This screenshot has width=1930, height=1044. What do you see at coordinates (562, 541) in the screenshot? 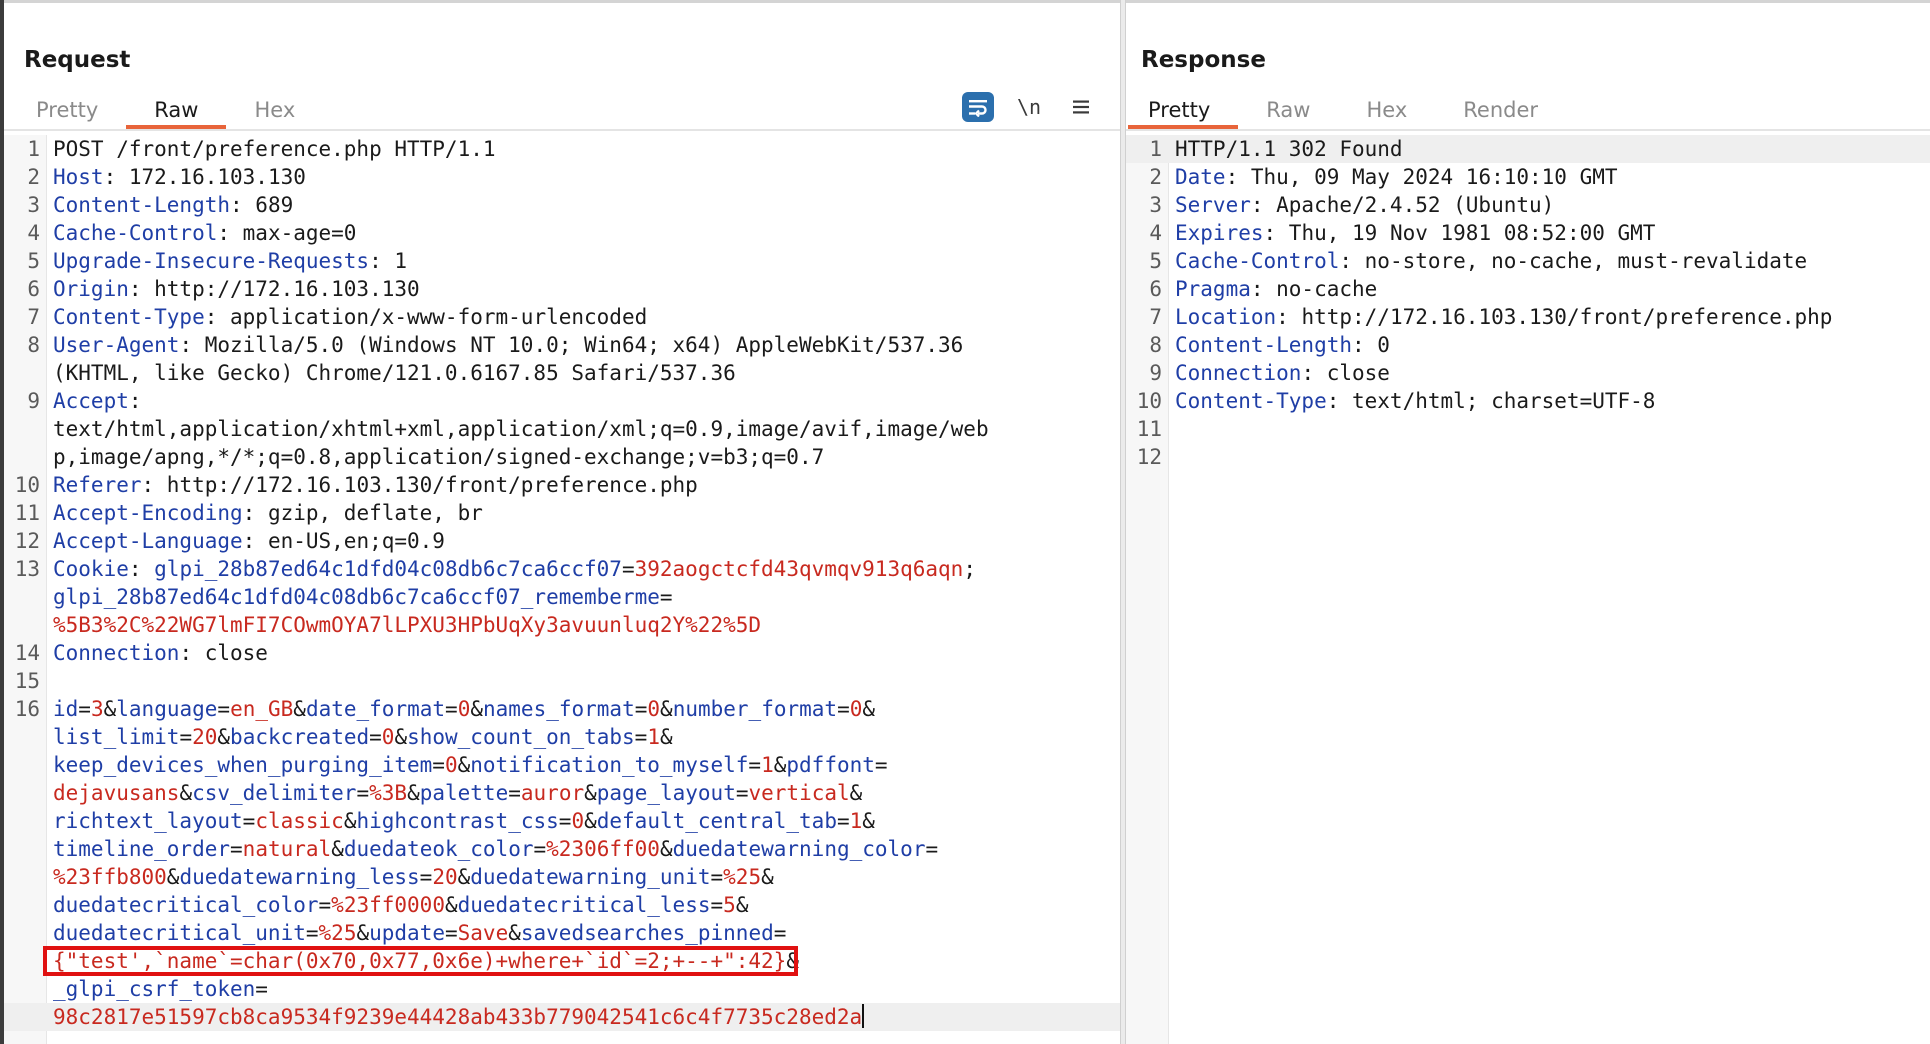
I see `request-code-line: 12 Accept-Language: en-US,en;q=0.9` at bounding box center [562, 541].